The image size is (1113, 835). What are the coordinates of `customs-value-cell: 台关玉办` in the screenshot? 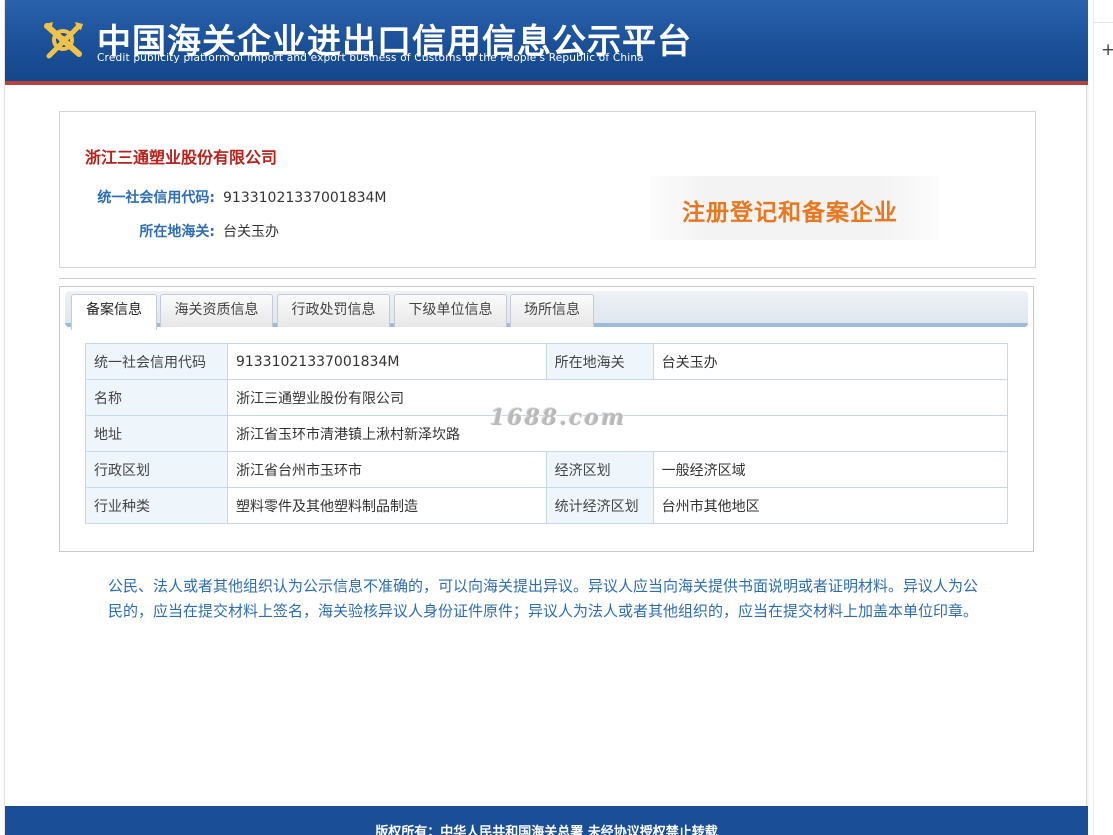 It's located at (830, 361).